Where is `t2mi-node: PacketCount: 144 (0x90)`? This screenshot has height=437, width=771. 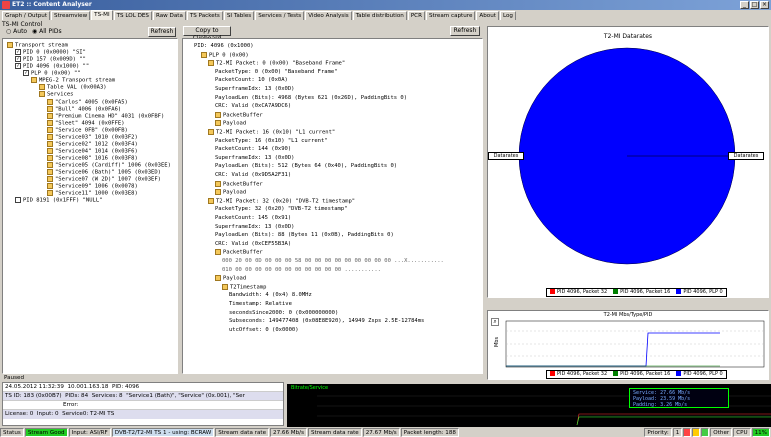
t2mi-node: PacketCount: 144 (0x90) is located at coordinates (253, 149).